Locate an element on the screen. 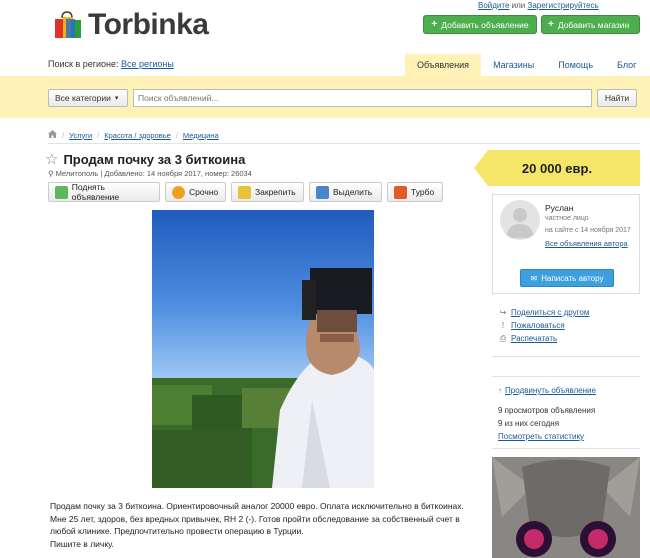 The width and height of the screenshot is (650, 558). ad-banner is located at coordinates (566, 507).